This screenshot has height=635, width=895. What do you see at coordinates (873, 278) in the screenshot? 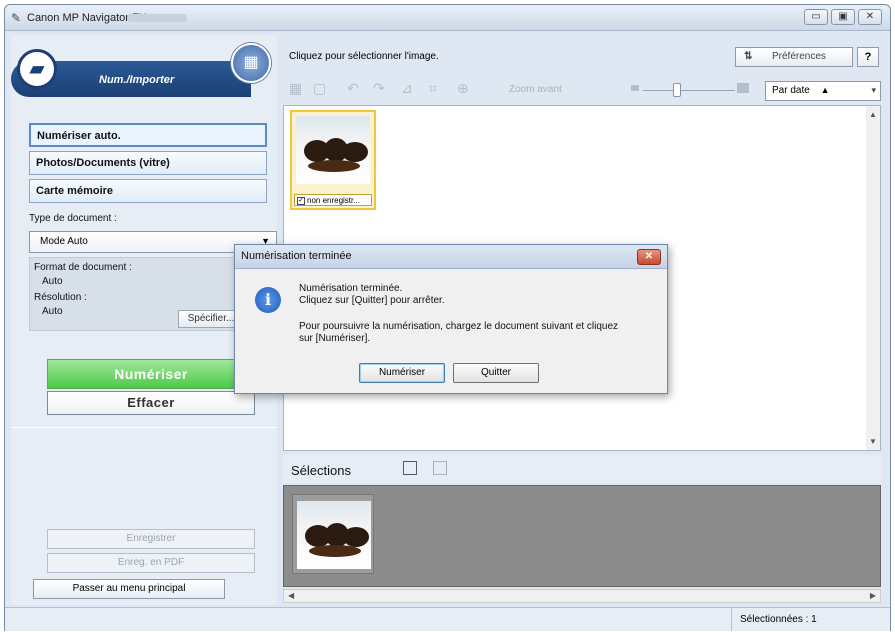
I see `vertical-scrollbar: ▲ ▼` at bounding box center [873, 278].